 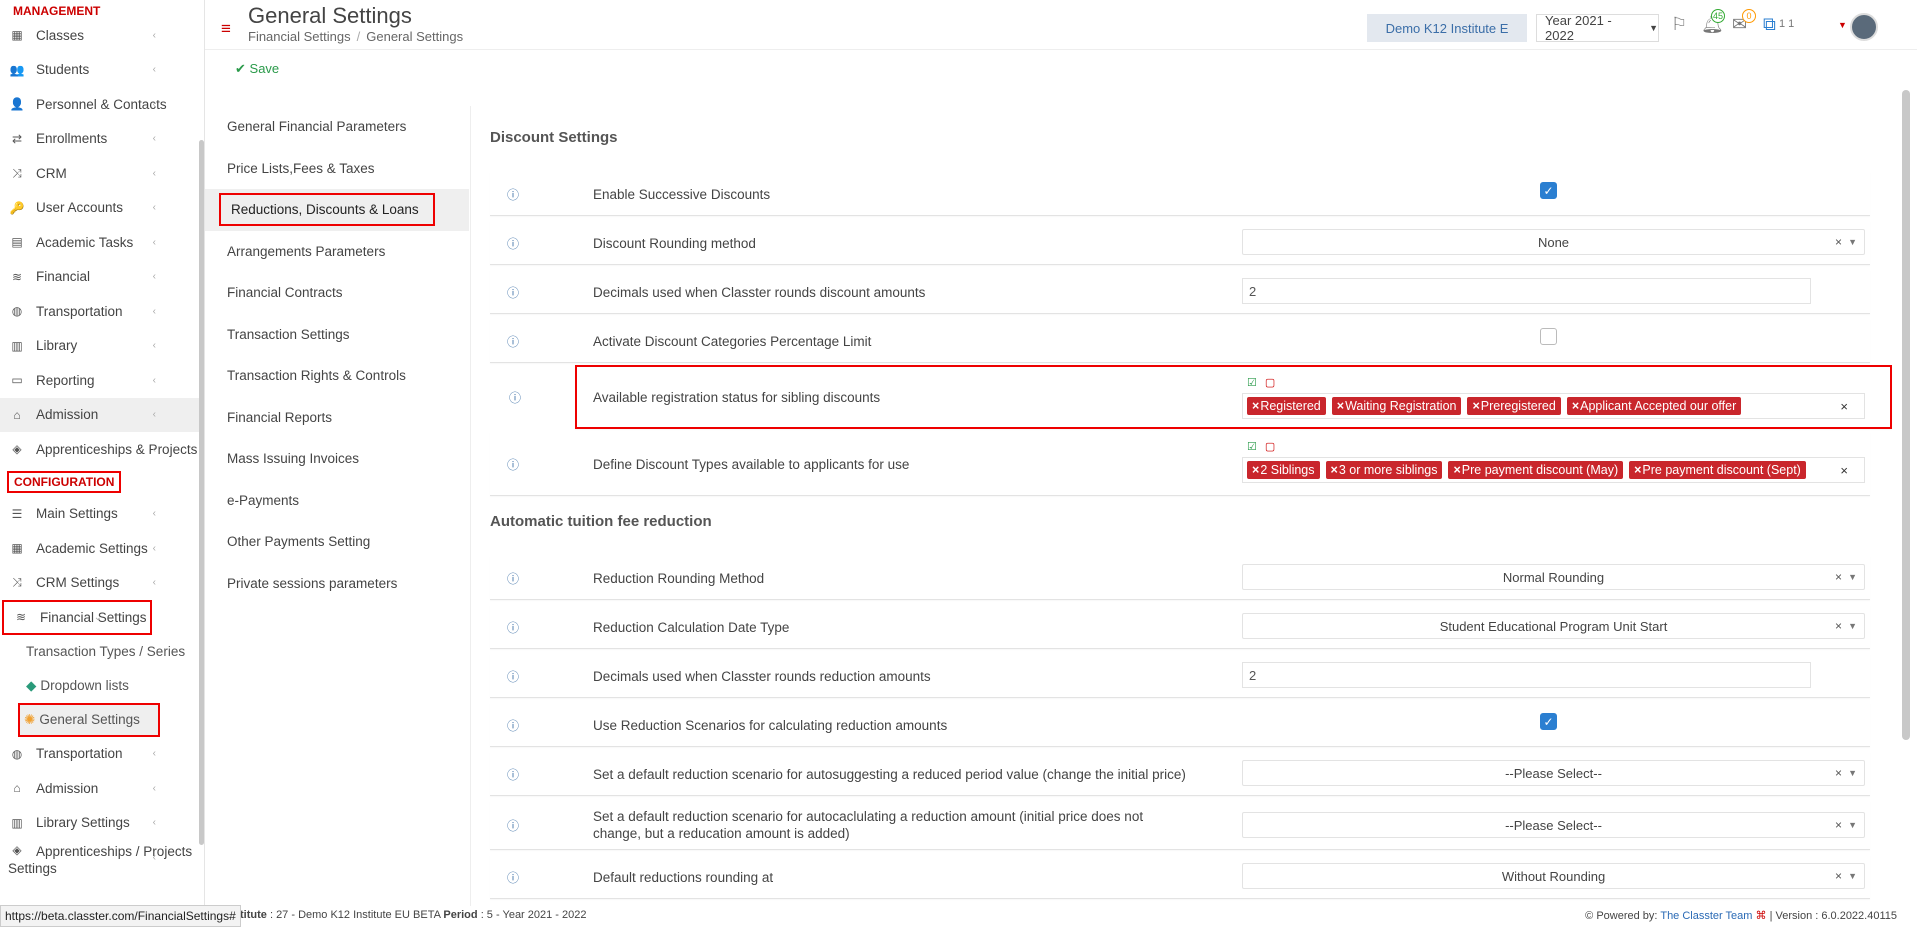 I want to click on submenu-item-transaction-types-series: Transaction Types / Series, so click(x=102, y=652).